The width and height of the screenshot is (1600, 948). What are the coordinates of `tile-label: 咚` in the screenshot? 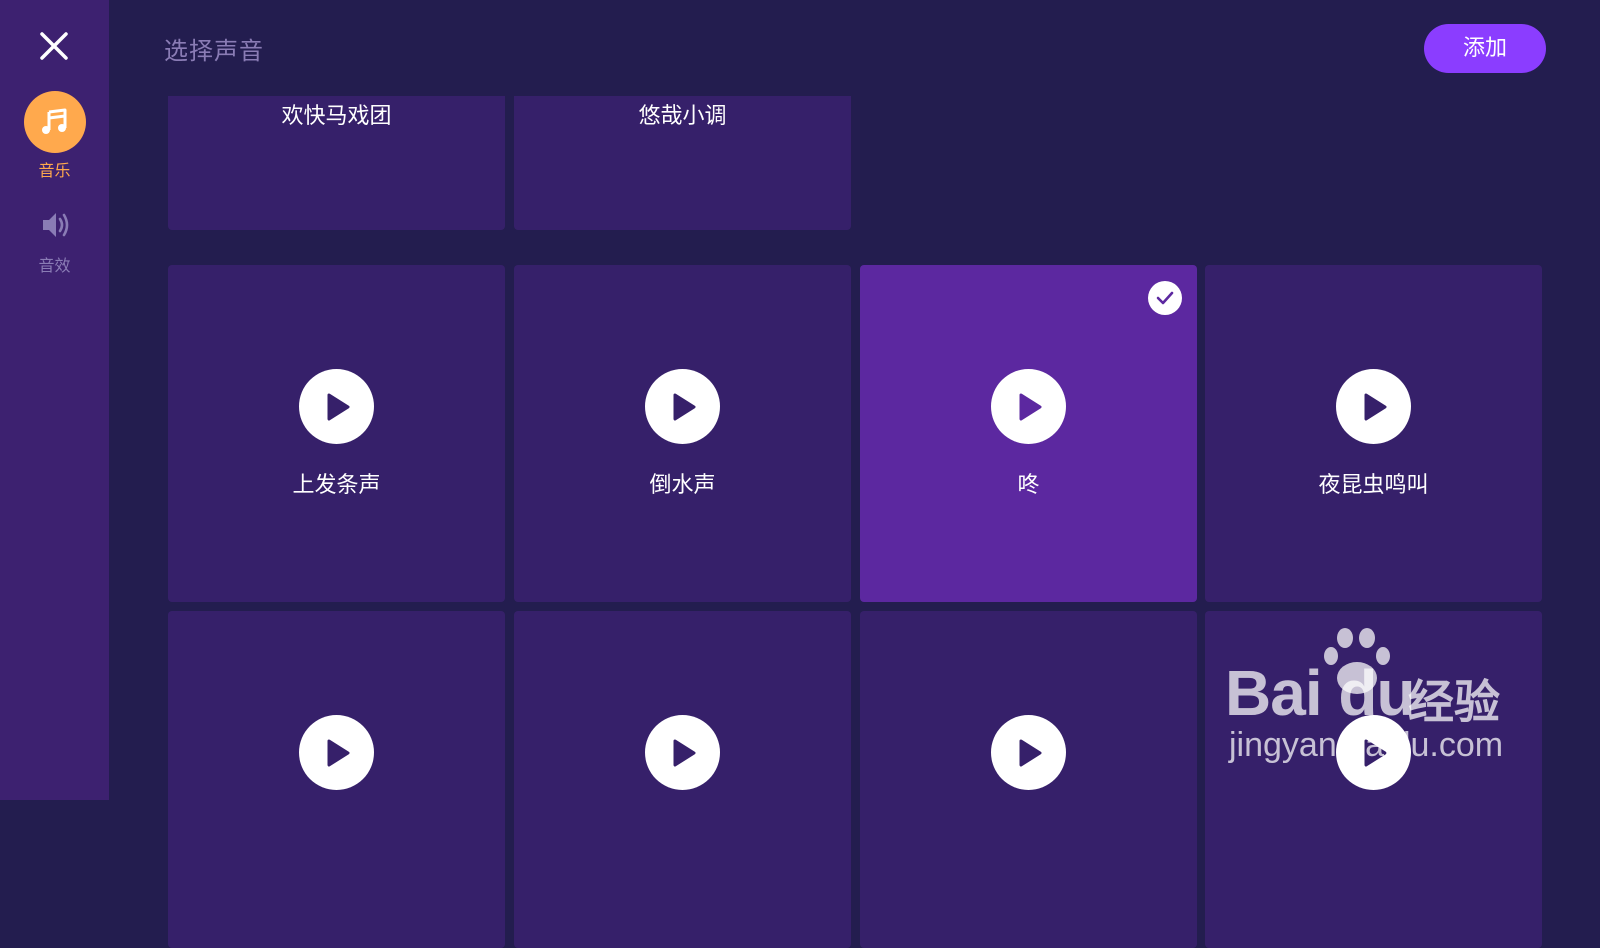 It's located at (1028, 485).